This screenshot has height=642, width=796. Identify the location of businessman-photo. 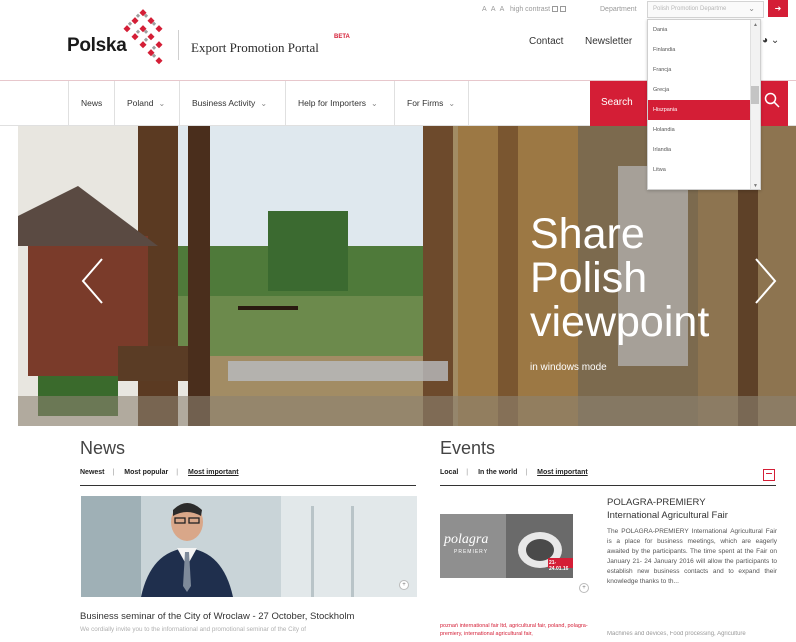
(249, 546).